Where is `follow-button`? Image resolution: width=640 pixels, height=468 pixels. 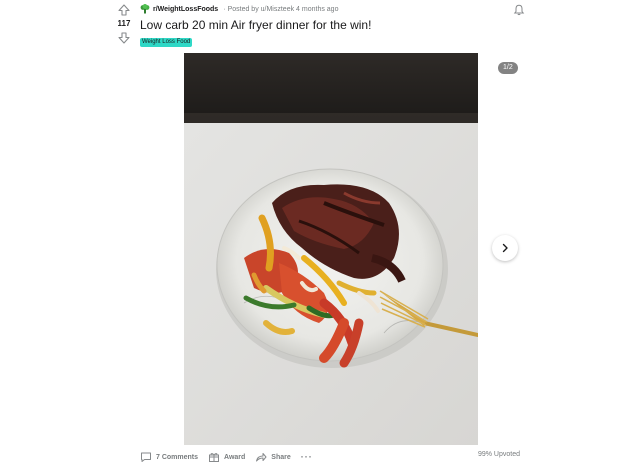
follow-button is located at coordinates (519, 9).